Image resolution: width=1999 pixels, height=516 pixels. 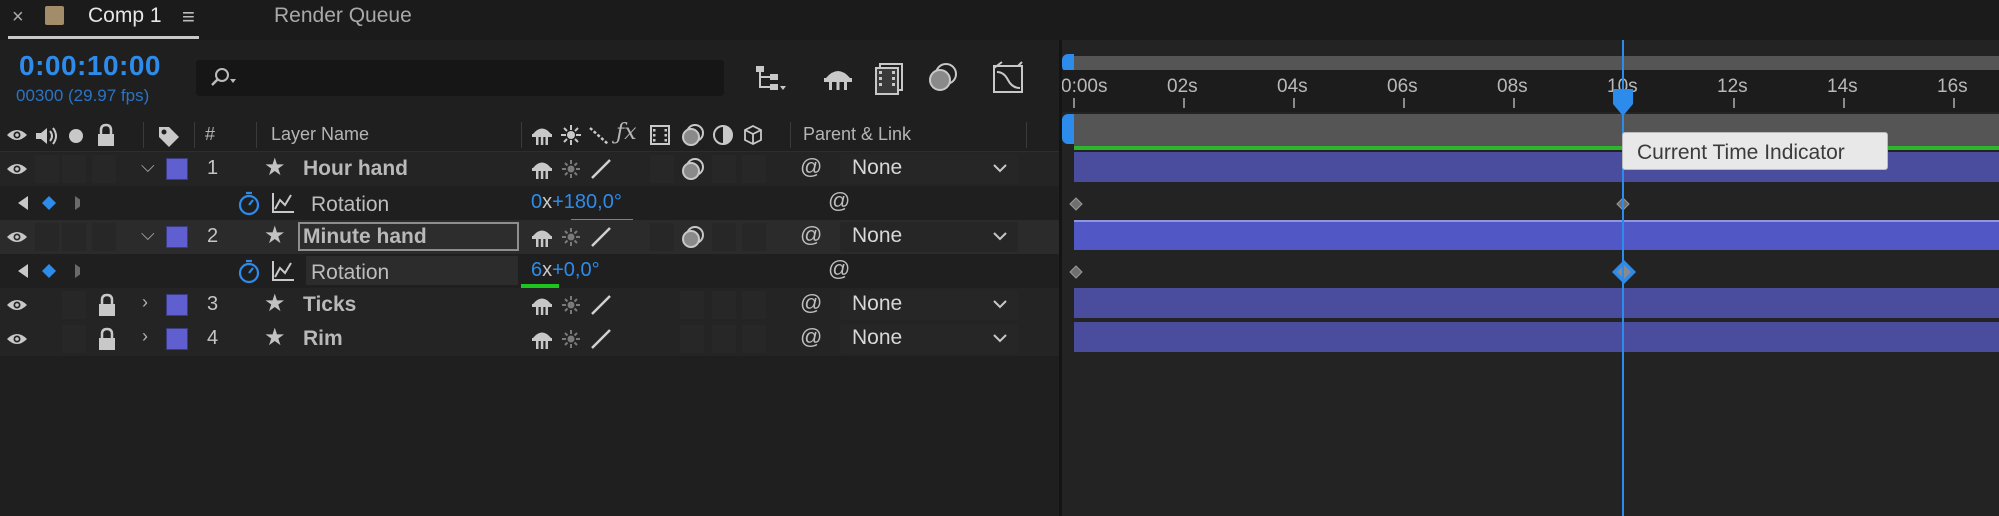 I want to click on layer-name: Minute hand, so click(x=365, y=237).